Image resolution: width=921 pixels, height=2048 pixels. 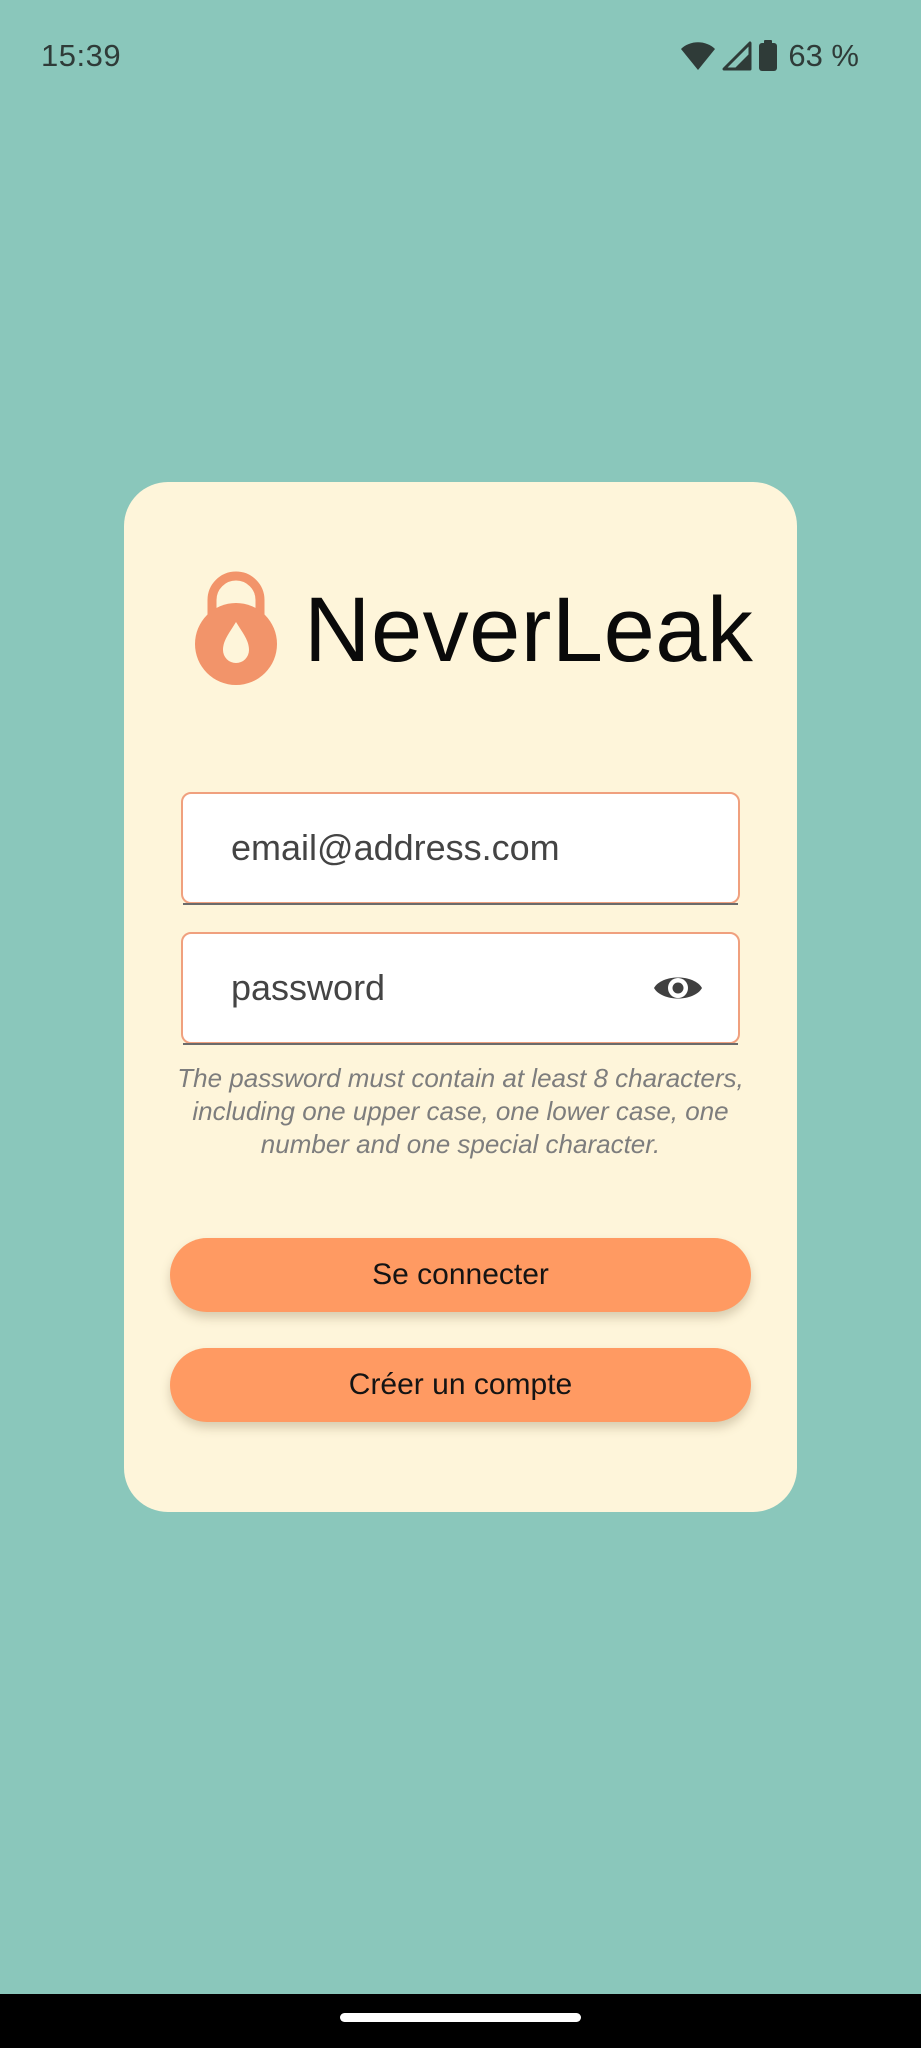 I want to click on eye-icon, so click(x=678, y=988).